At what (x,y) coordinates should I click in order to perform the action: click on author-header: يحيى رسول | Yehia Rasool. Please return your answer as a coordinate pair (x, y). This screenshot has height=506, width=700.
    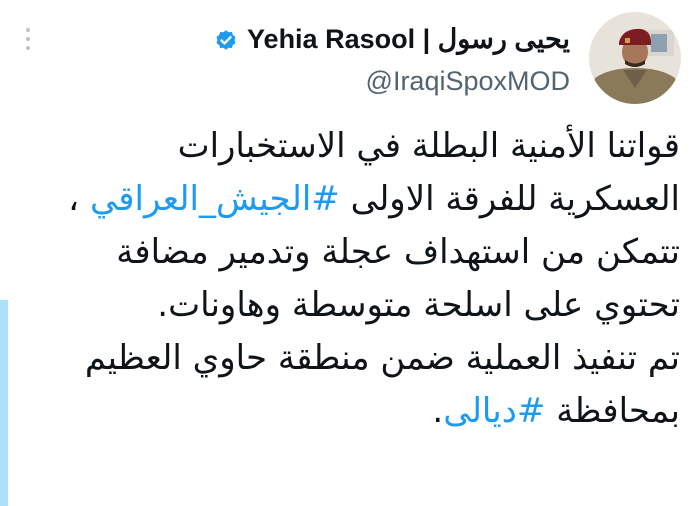
    Looking at the image, I should click on (391, 39).